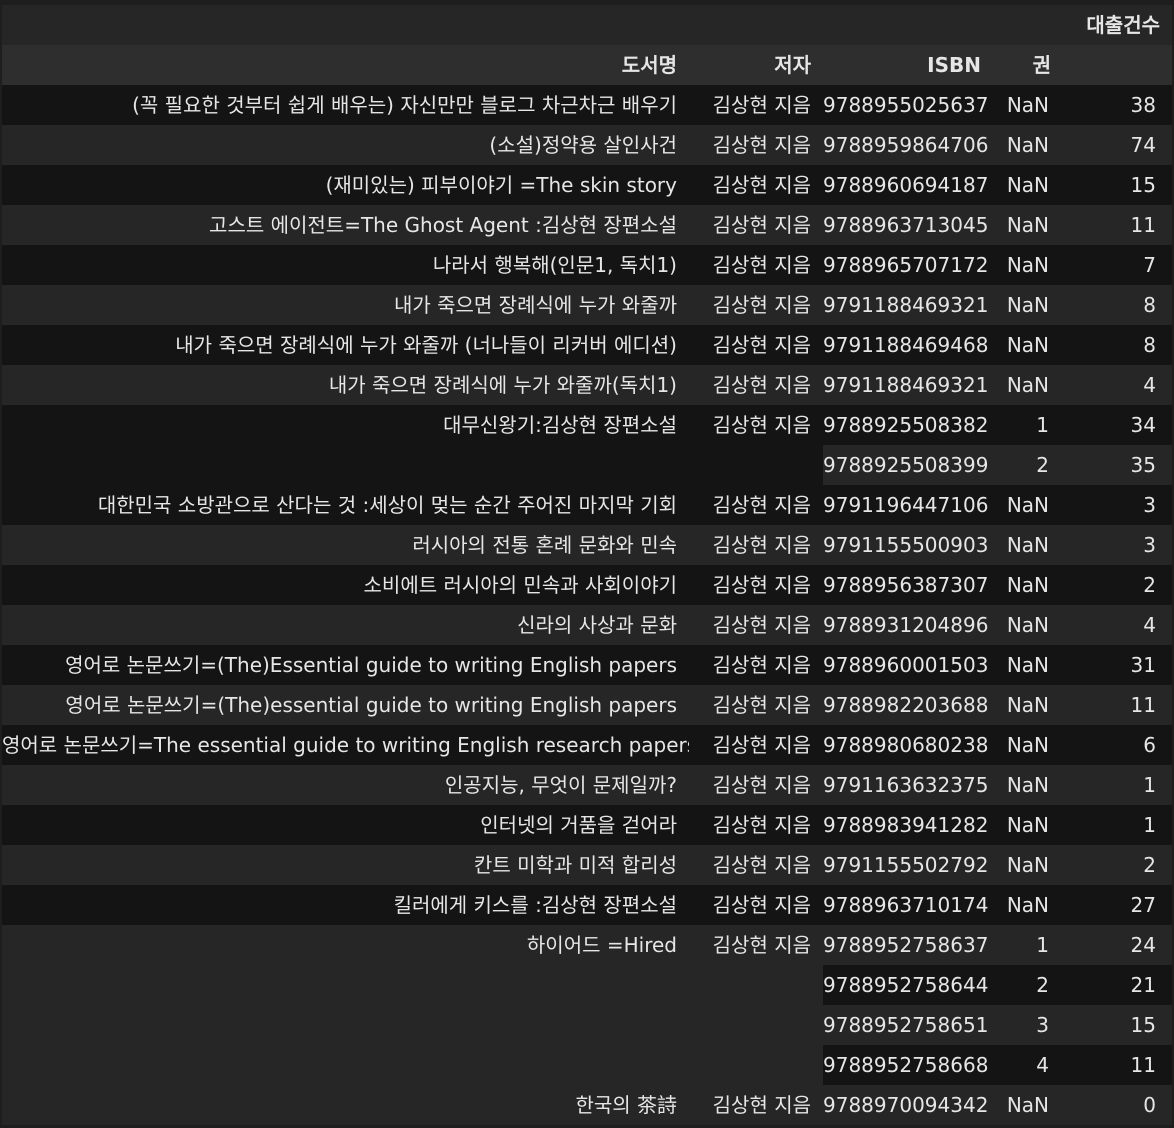 This screenshot has width=1174, height=1128. What do you see at coordinates (1028, 465) in the screenshot?
I see `cell-volume: 2` at bounding box center [1028, 465].